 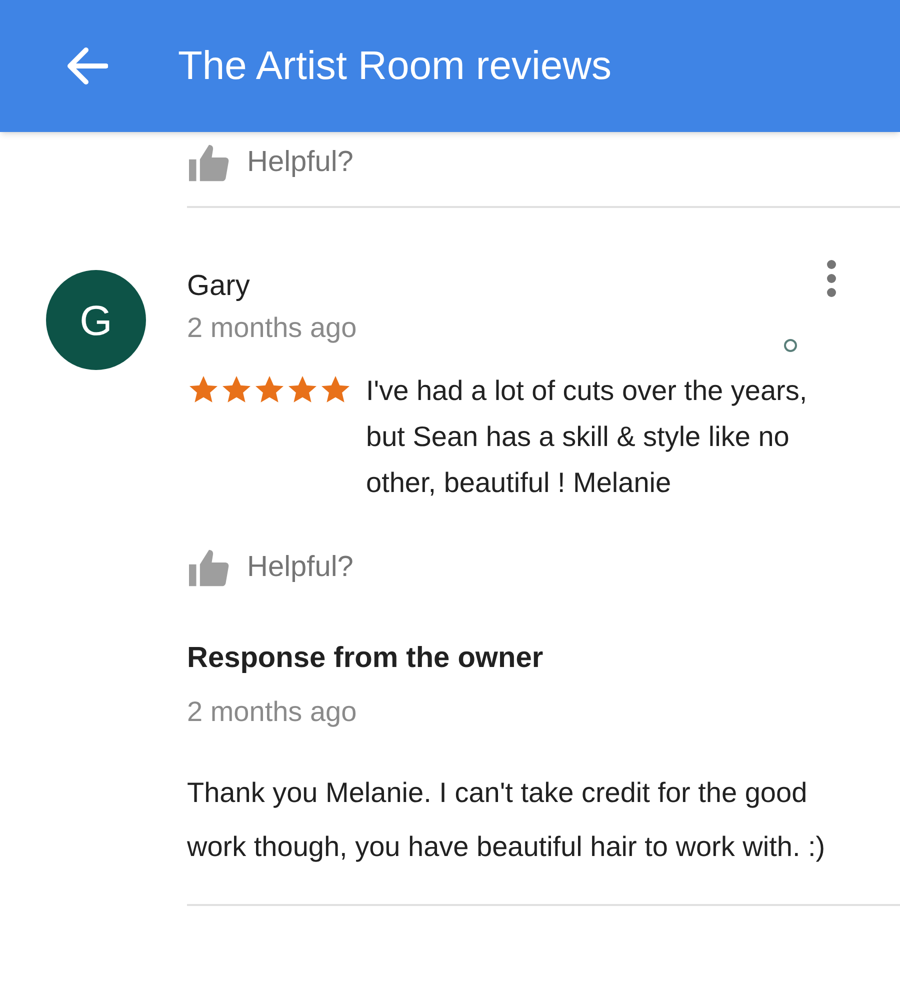 I want to click on app-bar-title: The Artist Room reviews, so click(x=395, y=66).